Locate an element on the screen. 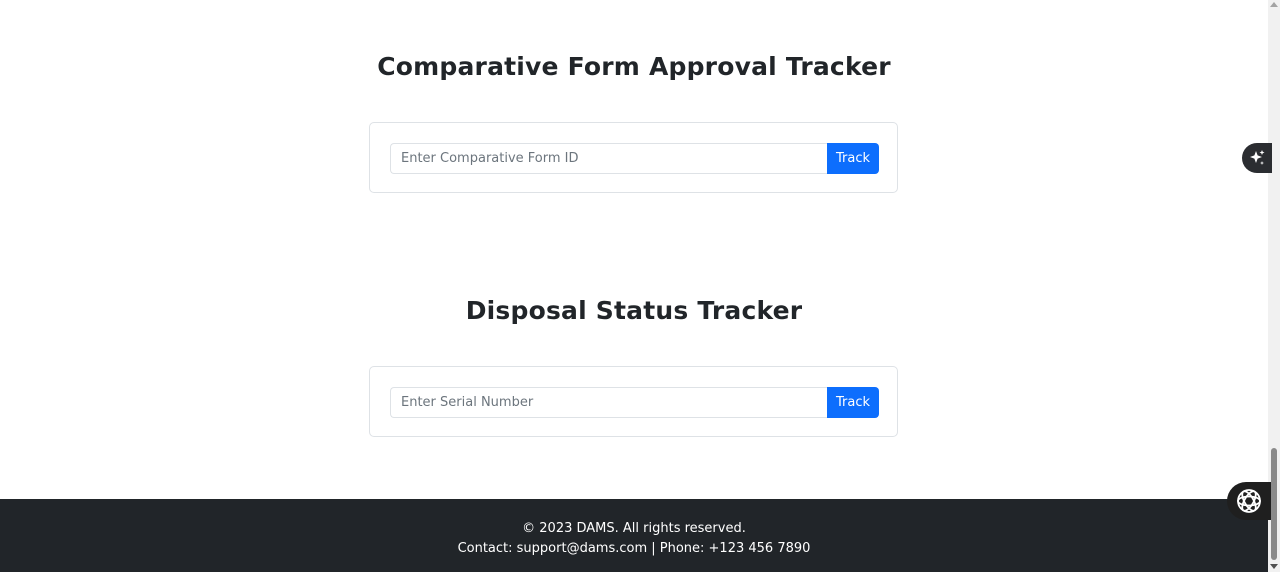  assistant-button is located at coordinates (1249, 501).